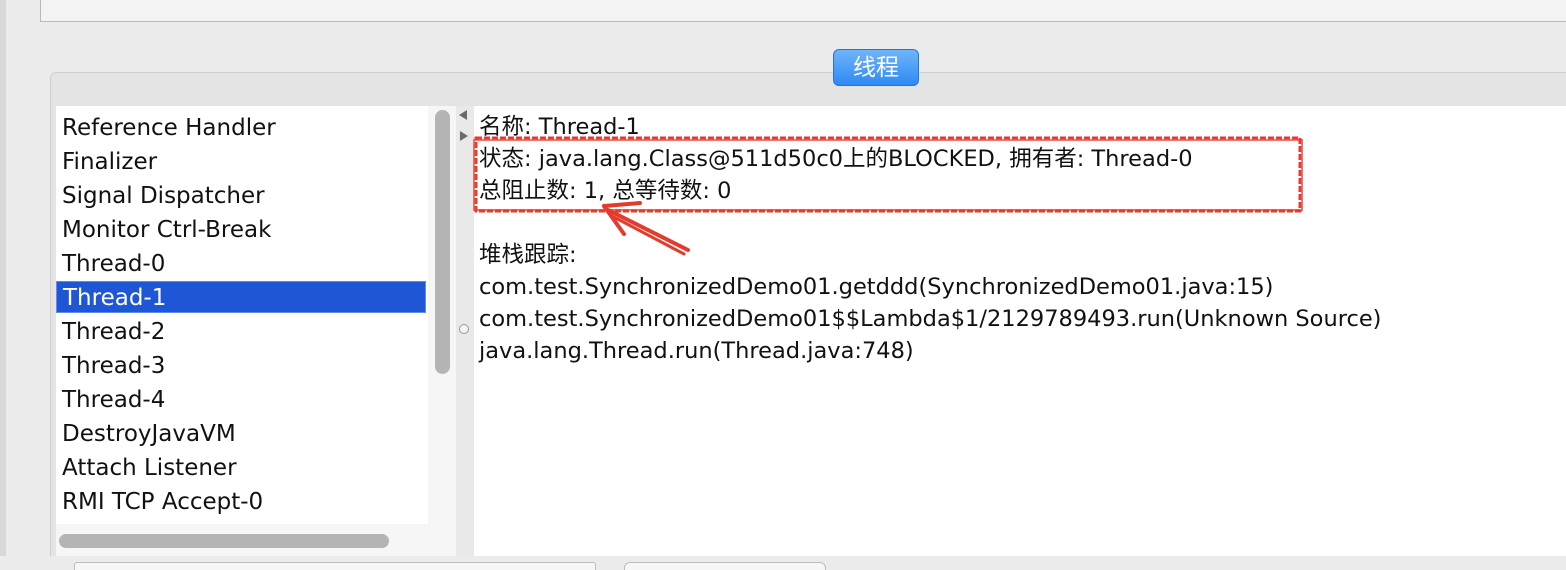 The image size is (1566, 570). What do you see at coordinates (876, 67) in the screenshot?
I see `tab-threads: 线程` at bounding box center [876, 67].